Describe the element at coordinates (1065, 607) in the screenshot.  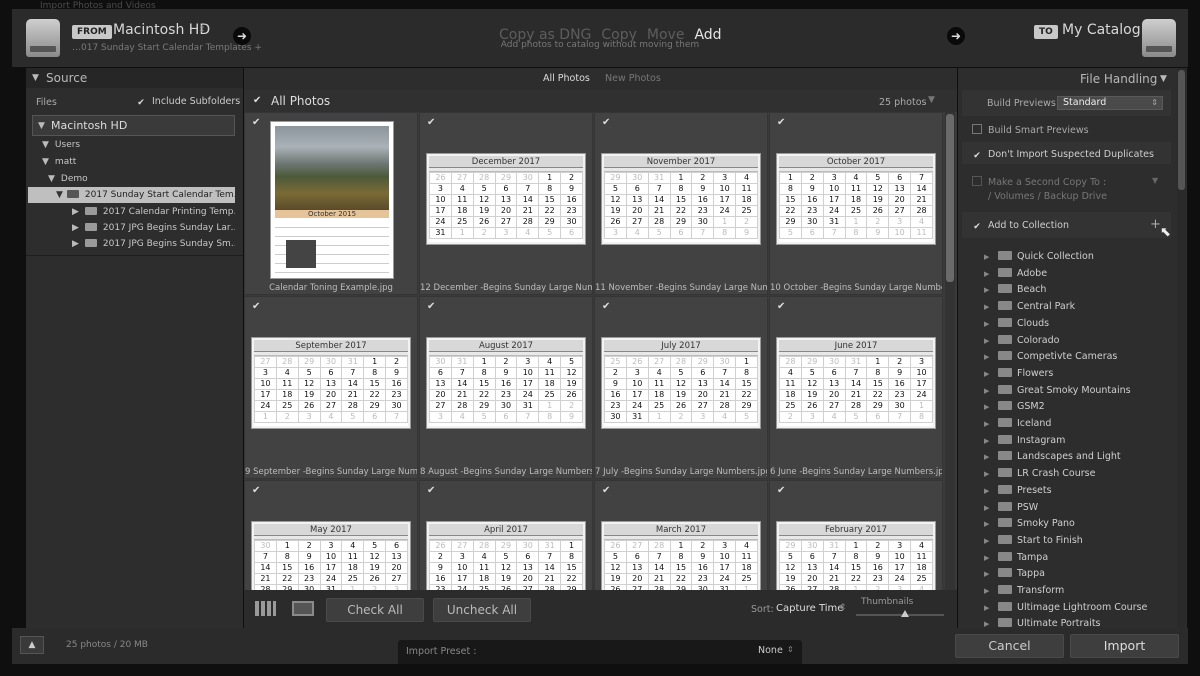
I see `collection-item: ▶ Ultimage Lightroom Course` at that location.